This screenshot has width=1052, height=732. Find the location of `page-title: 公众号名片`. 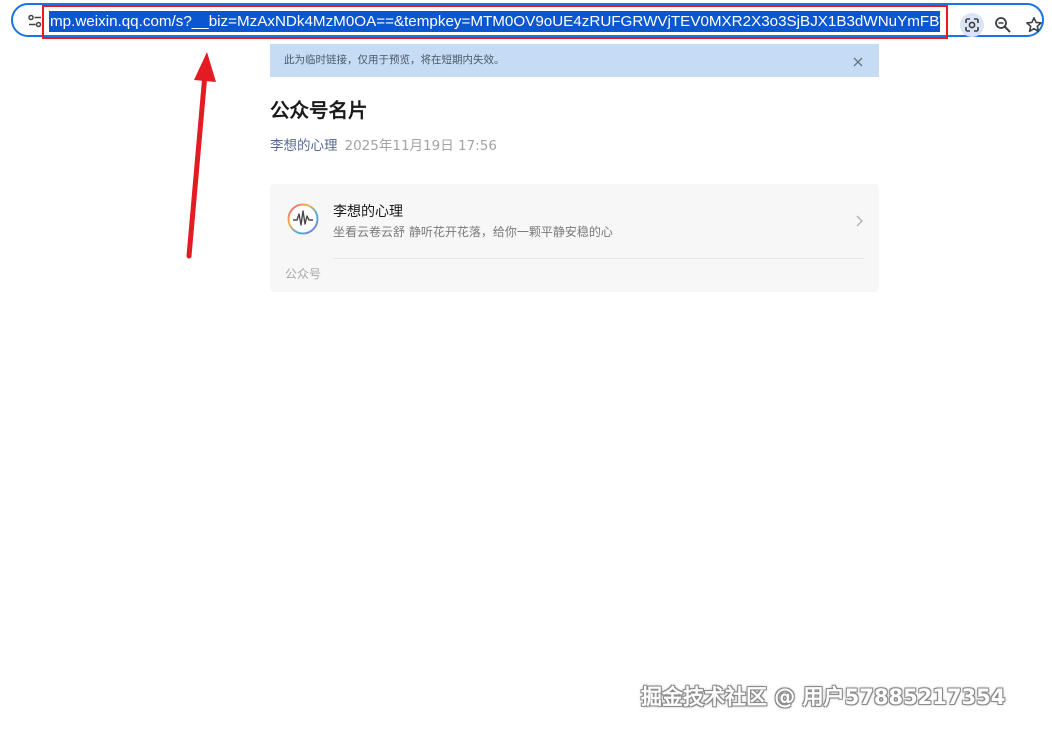

page-title: 公众号名片 is located at coordinates (319, 110).